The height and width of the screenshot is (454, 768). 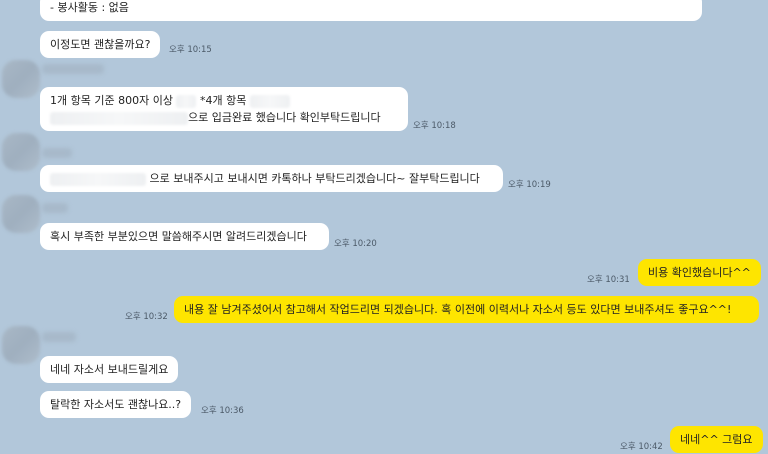 I want to click on message-text: 이정도면 괜찮을까요?, so click(x=100, y=44).